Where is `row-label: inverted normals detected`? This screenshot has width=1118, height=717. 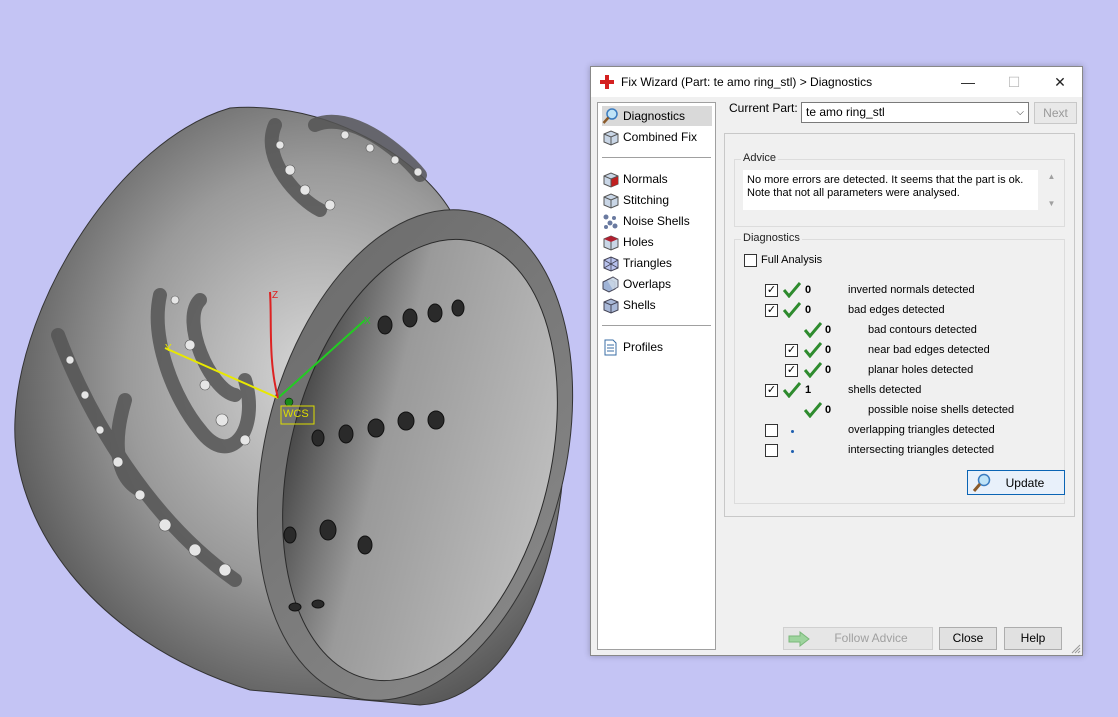 row-label: inverted normals detected is located at coordinates (911, 290).